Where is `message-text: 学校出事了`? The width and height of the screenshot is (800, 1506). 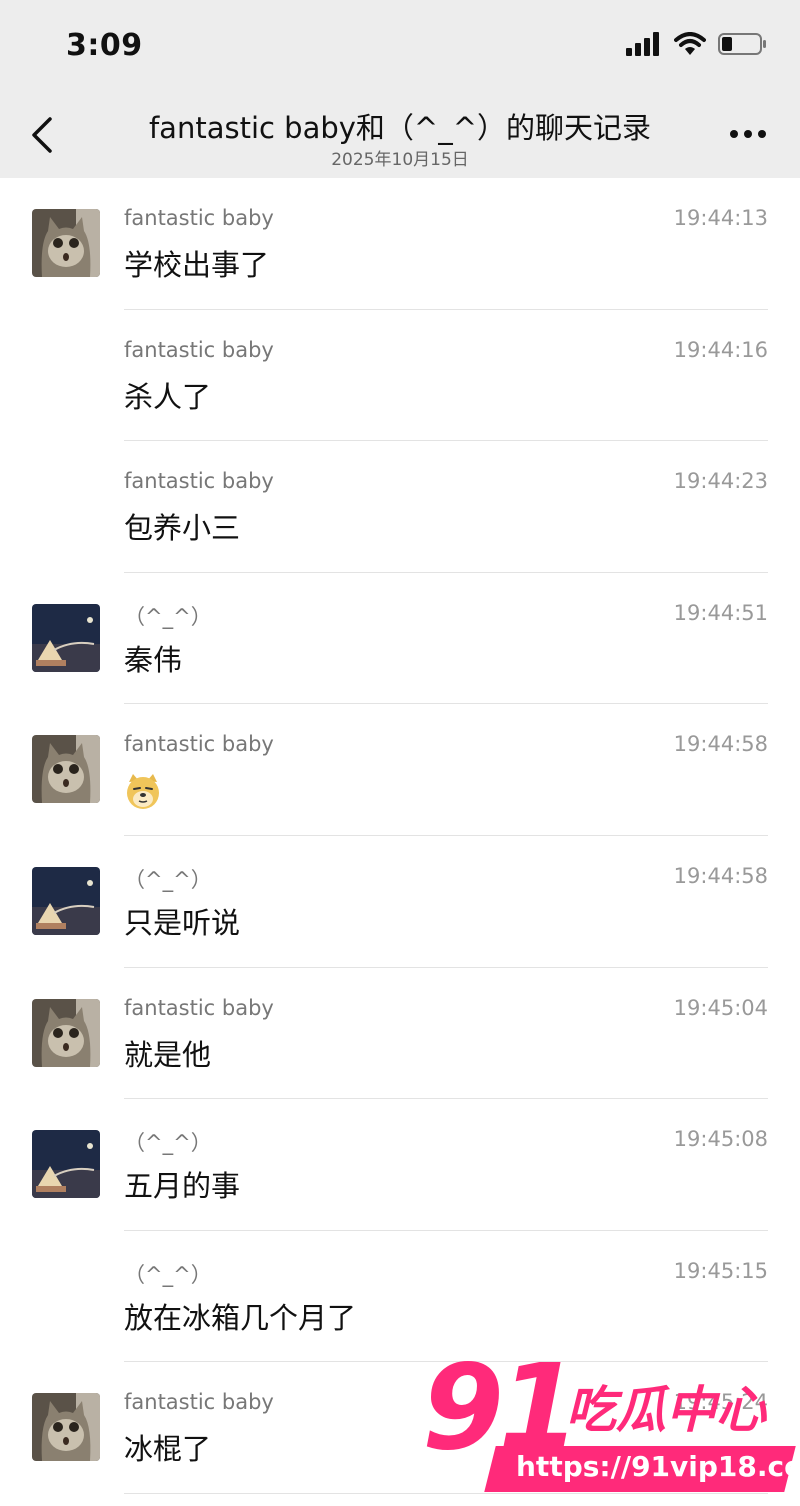
message-text: 学校出事了 is located at coordinates (197, 265).